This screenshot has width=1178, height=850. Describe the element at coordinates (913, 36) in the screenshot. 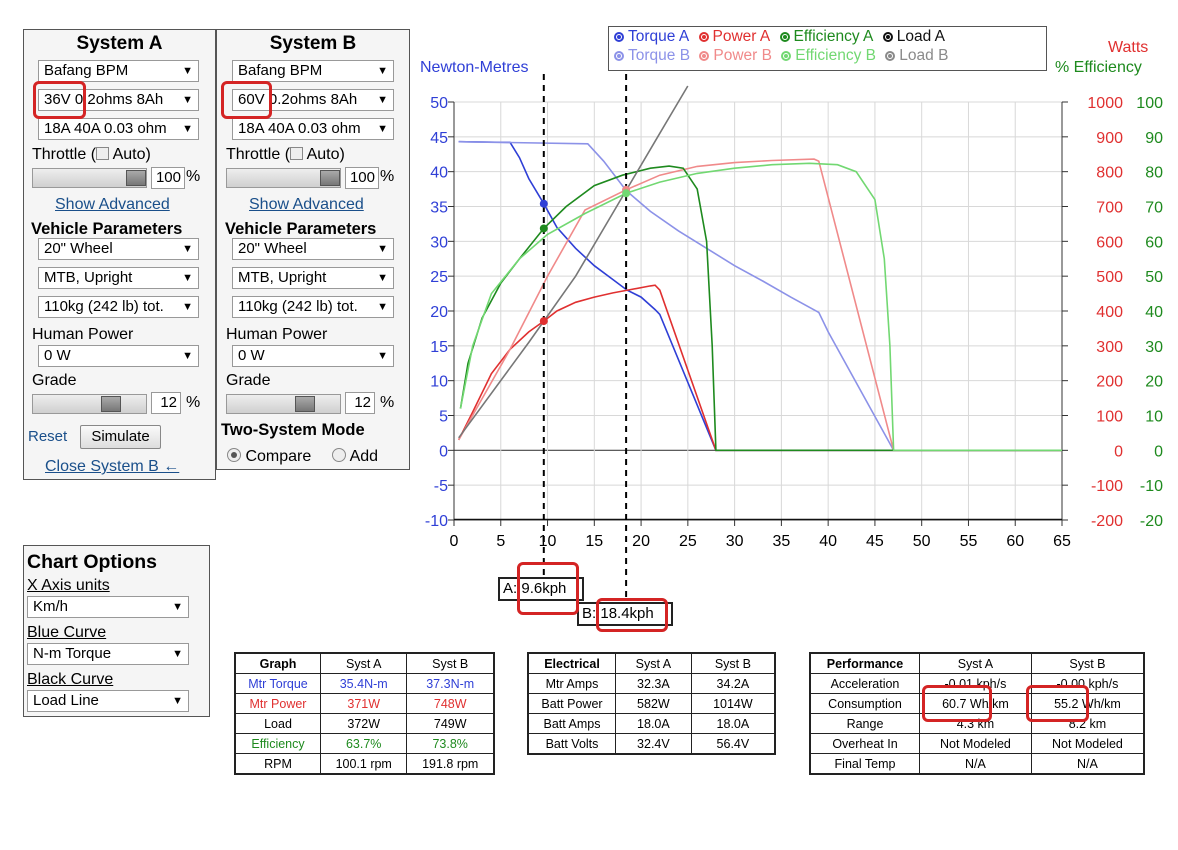

I see `legend-item-load-a: Load A` at that location.